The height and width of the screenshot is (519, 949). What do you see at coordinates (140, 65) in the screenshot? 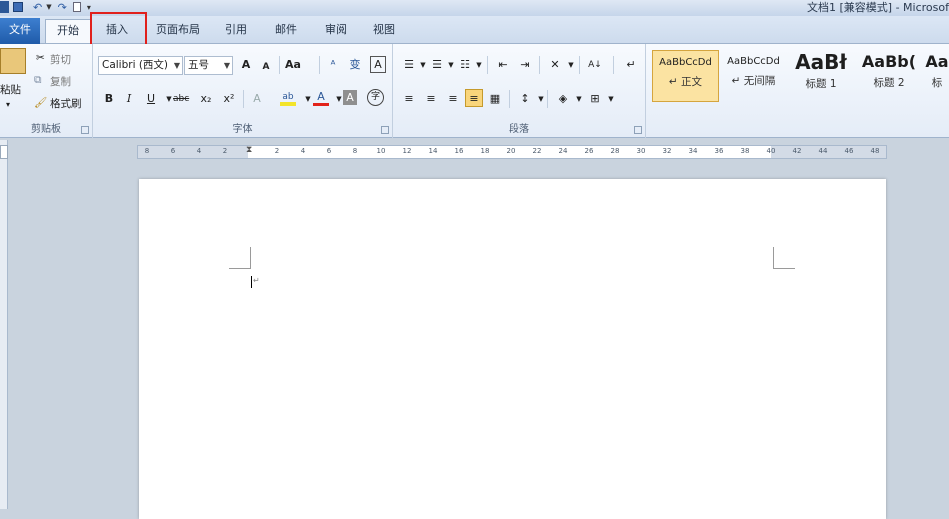
I see `font-name-combo: Calibri (西文) ▼` at bounding box center [140, 65].